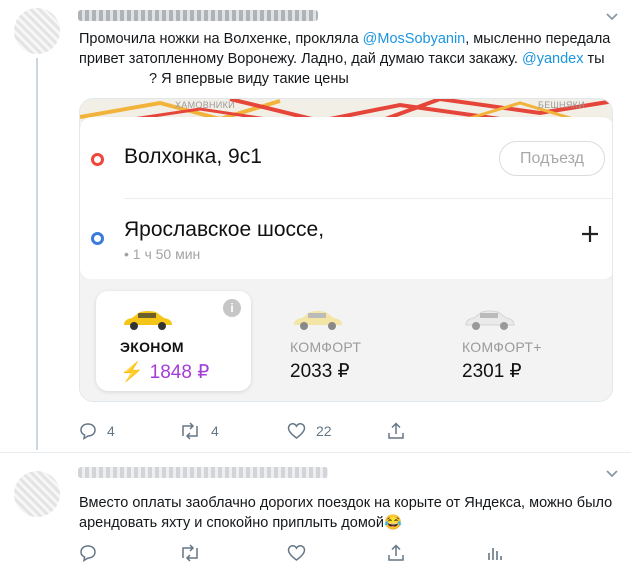  What do you see at coordinates (152, 347) in the screenshot?
I see `tariff-name: ЭКОНОМ` at bounding box center [152, 347].